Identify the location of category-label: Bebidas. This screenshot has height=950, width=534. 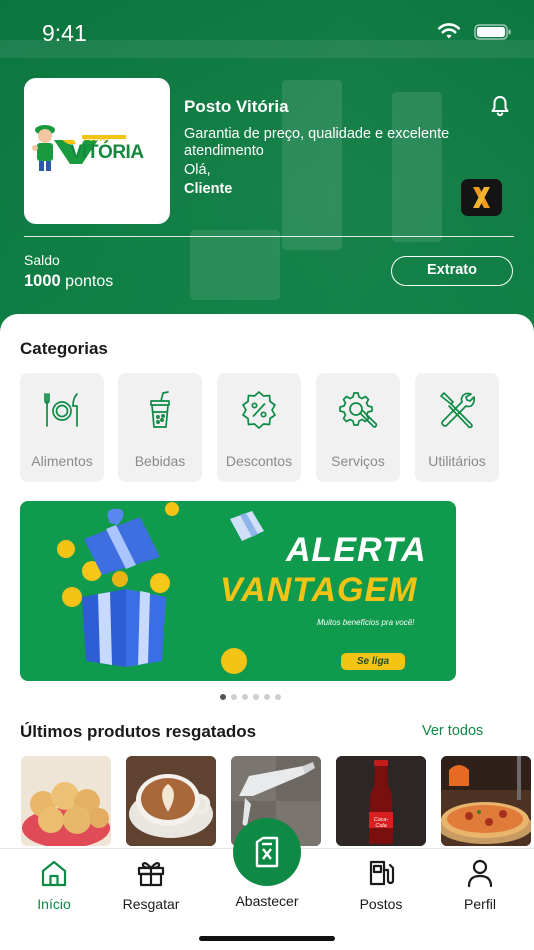
(160, 461).